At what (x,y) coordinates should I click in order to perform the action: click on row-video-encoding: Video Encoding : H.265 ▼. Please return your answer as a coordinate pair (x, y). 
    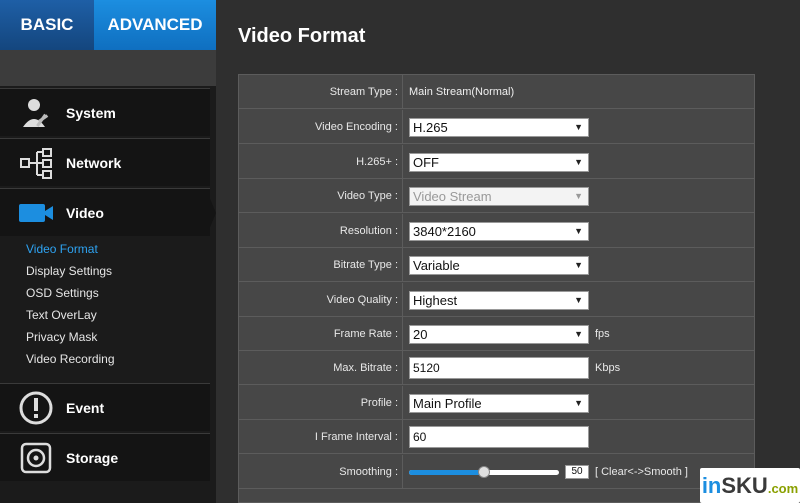
    Looking at the image, I should click on (496, 127).